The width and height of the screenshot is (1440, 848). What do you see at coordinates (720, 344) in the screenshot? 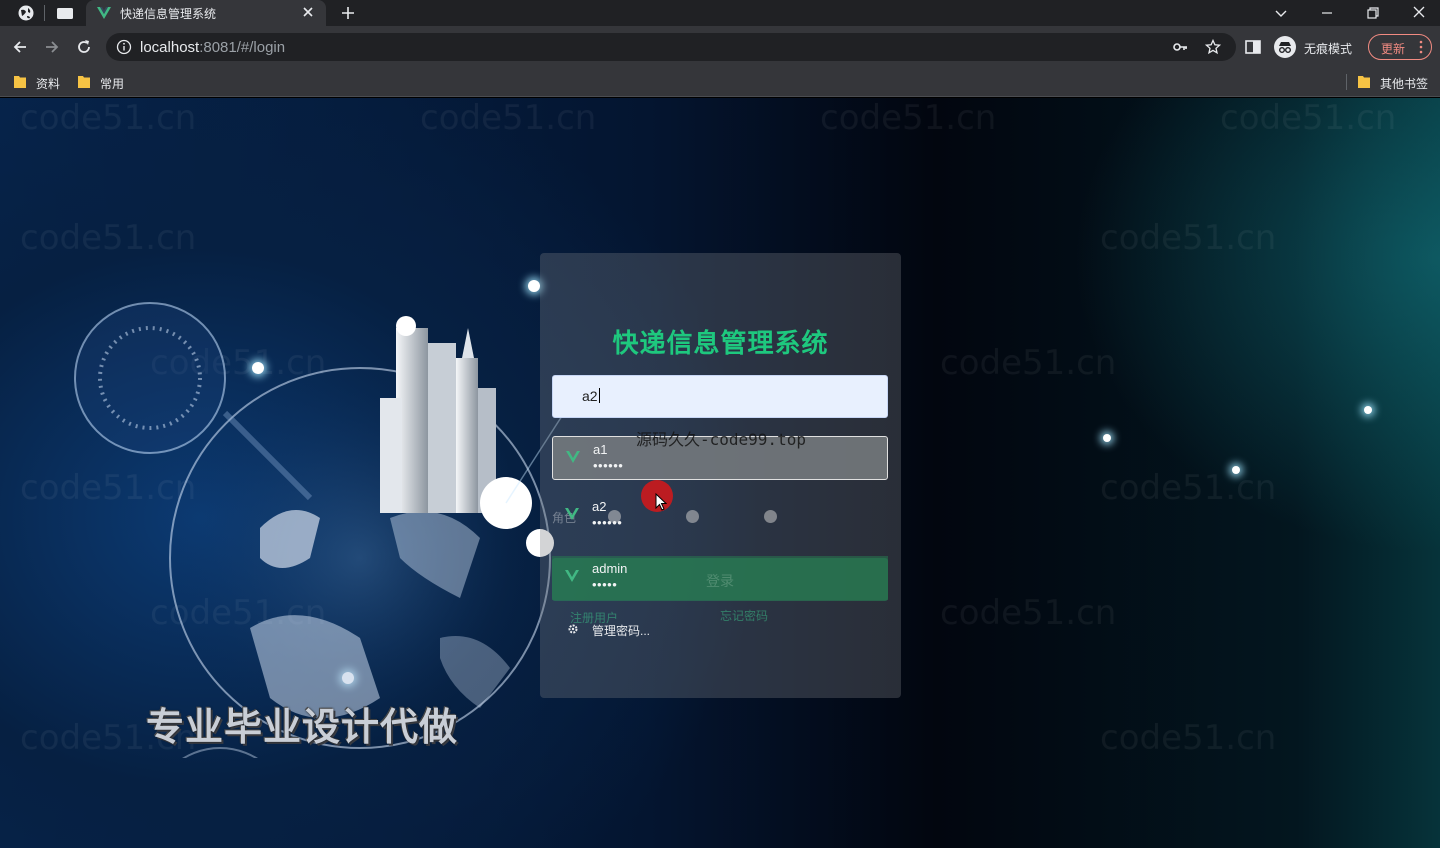
I see `system-title: 快递信息管理系统` at bounding box center [720, 344].